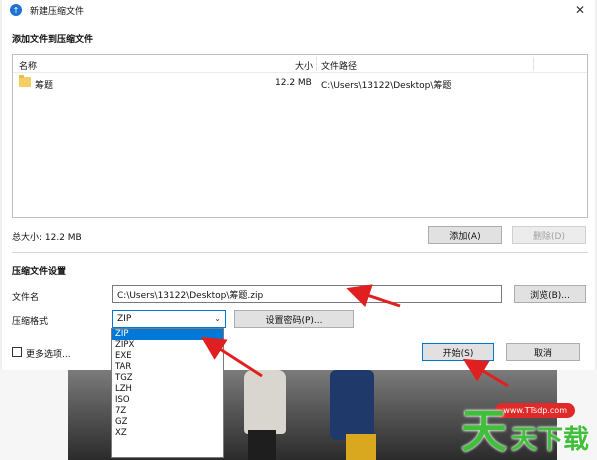 Image resolution: width=597 pixels, height=460 pixels. What do you see at coordinates (53, 40) in the screenshot?
I see `add-files-section-title: 添加文件到压缩文件` at bounding box center [53, 40].